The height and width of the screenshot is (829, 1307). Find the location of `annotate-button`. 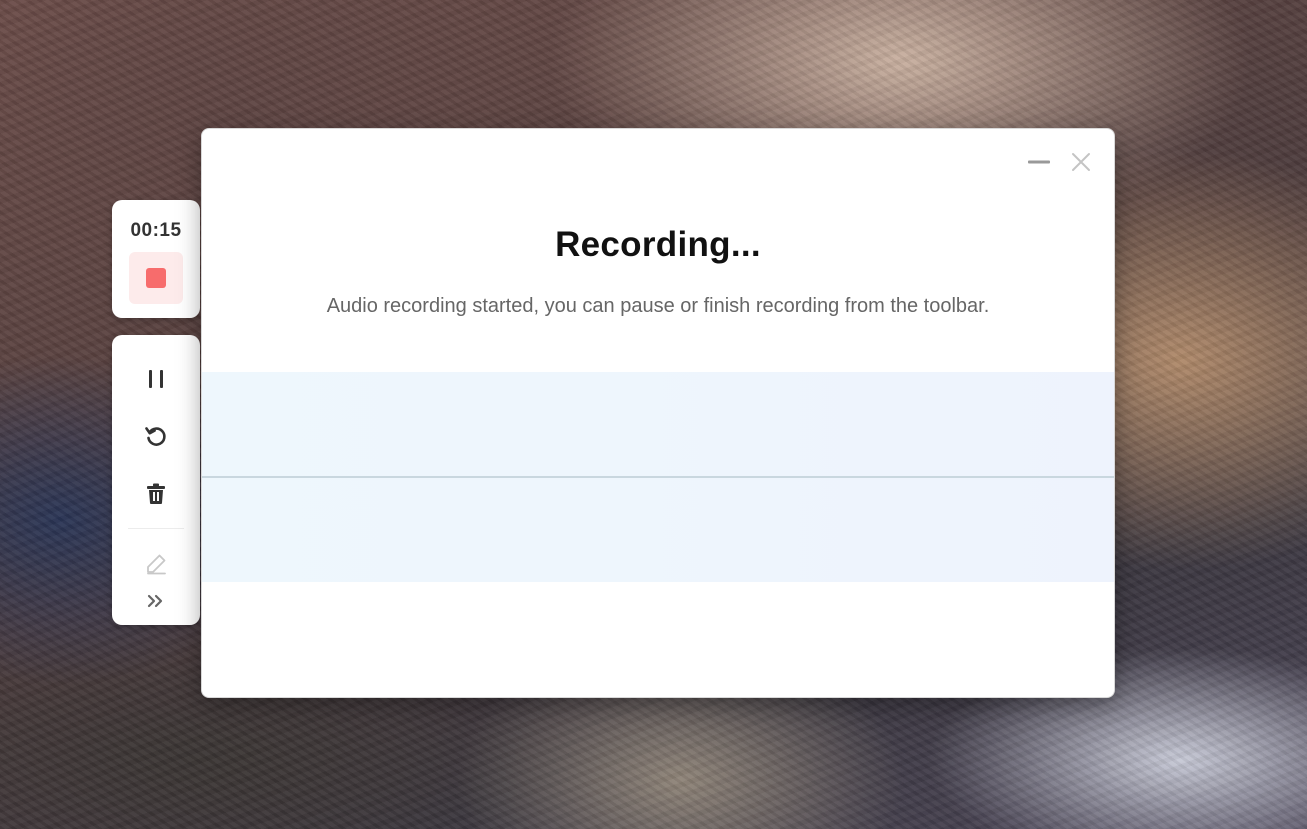

annotate-button is located at coordinates (156, 564).